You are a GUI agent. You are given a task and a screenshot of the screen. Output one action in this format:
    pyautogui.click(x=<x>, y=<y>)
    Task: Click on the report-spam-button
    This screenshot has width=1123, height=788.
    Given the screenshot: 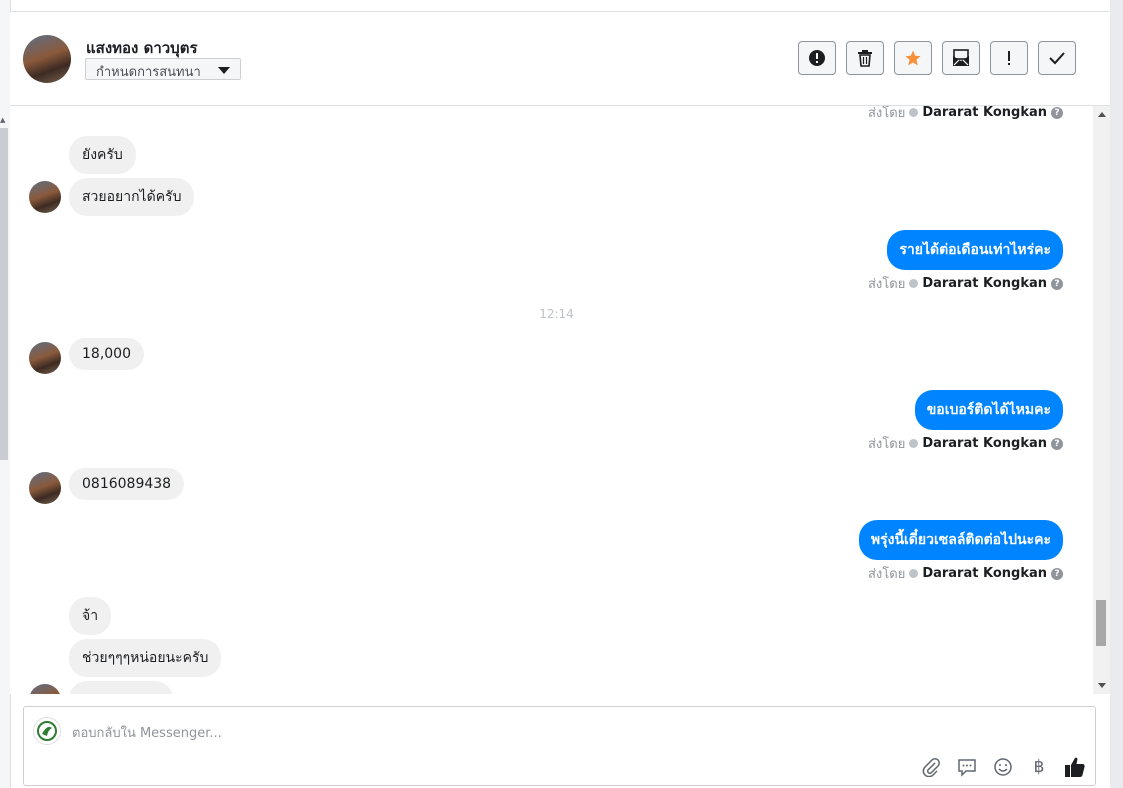 What is the action you would take?
    pyautogui.click(x=817, y=58)
    